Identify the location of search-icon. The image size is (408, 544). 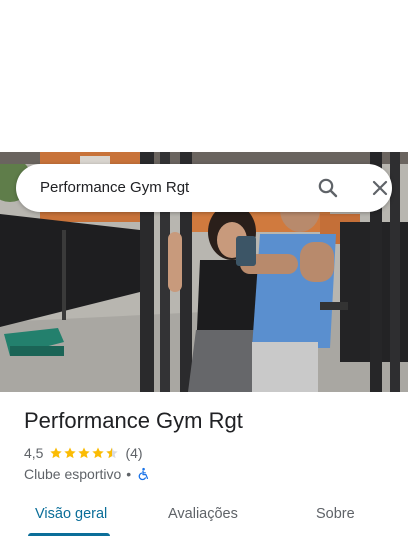
(328, 188).